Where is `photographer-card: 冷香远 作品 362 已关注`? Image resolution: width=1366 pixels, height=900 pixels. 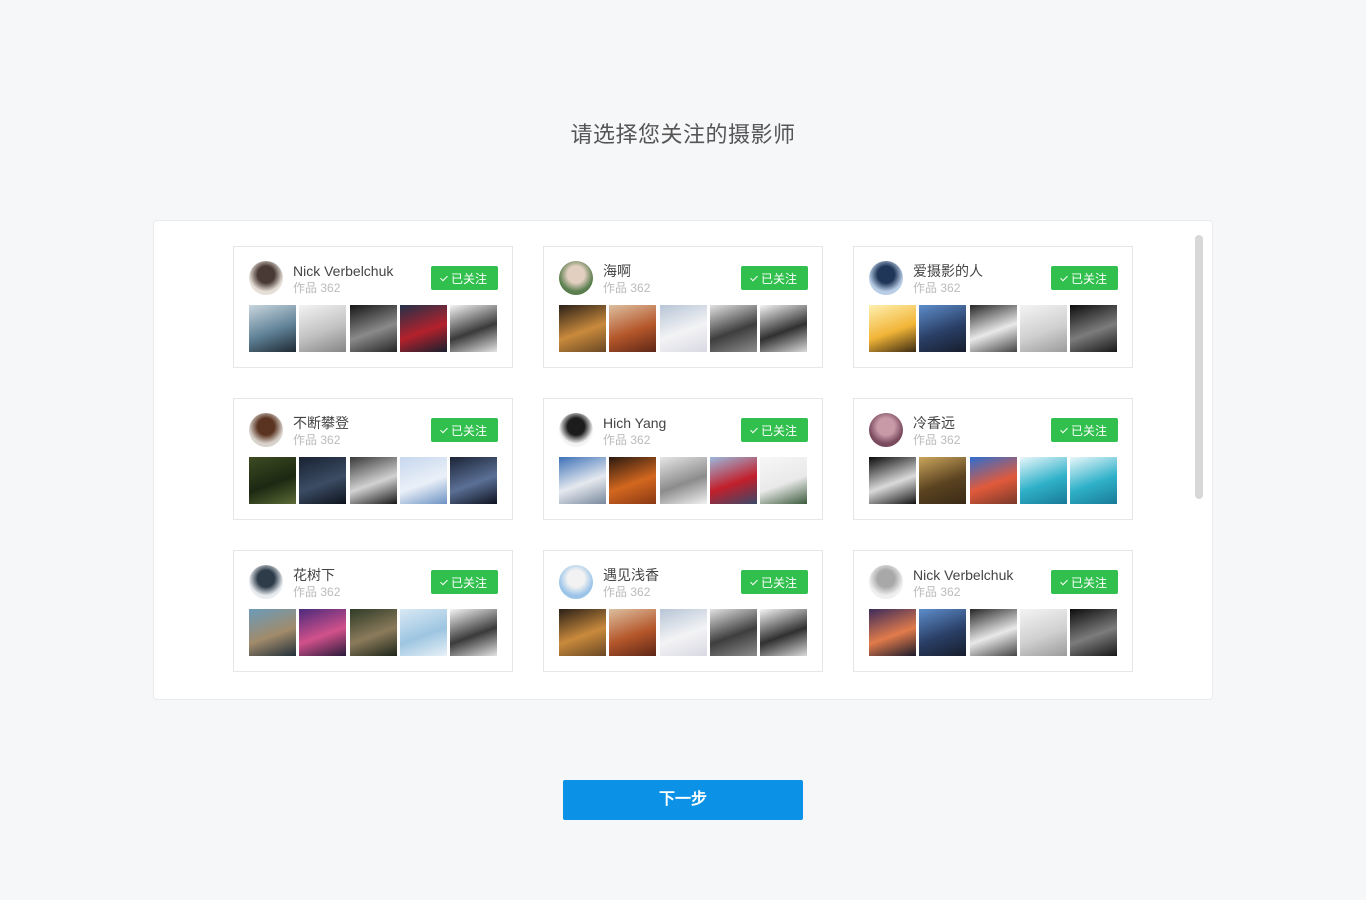 photographer-card: 冷香远 作品 362 已关注 is located at coordinates (993, 459).